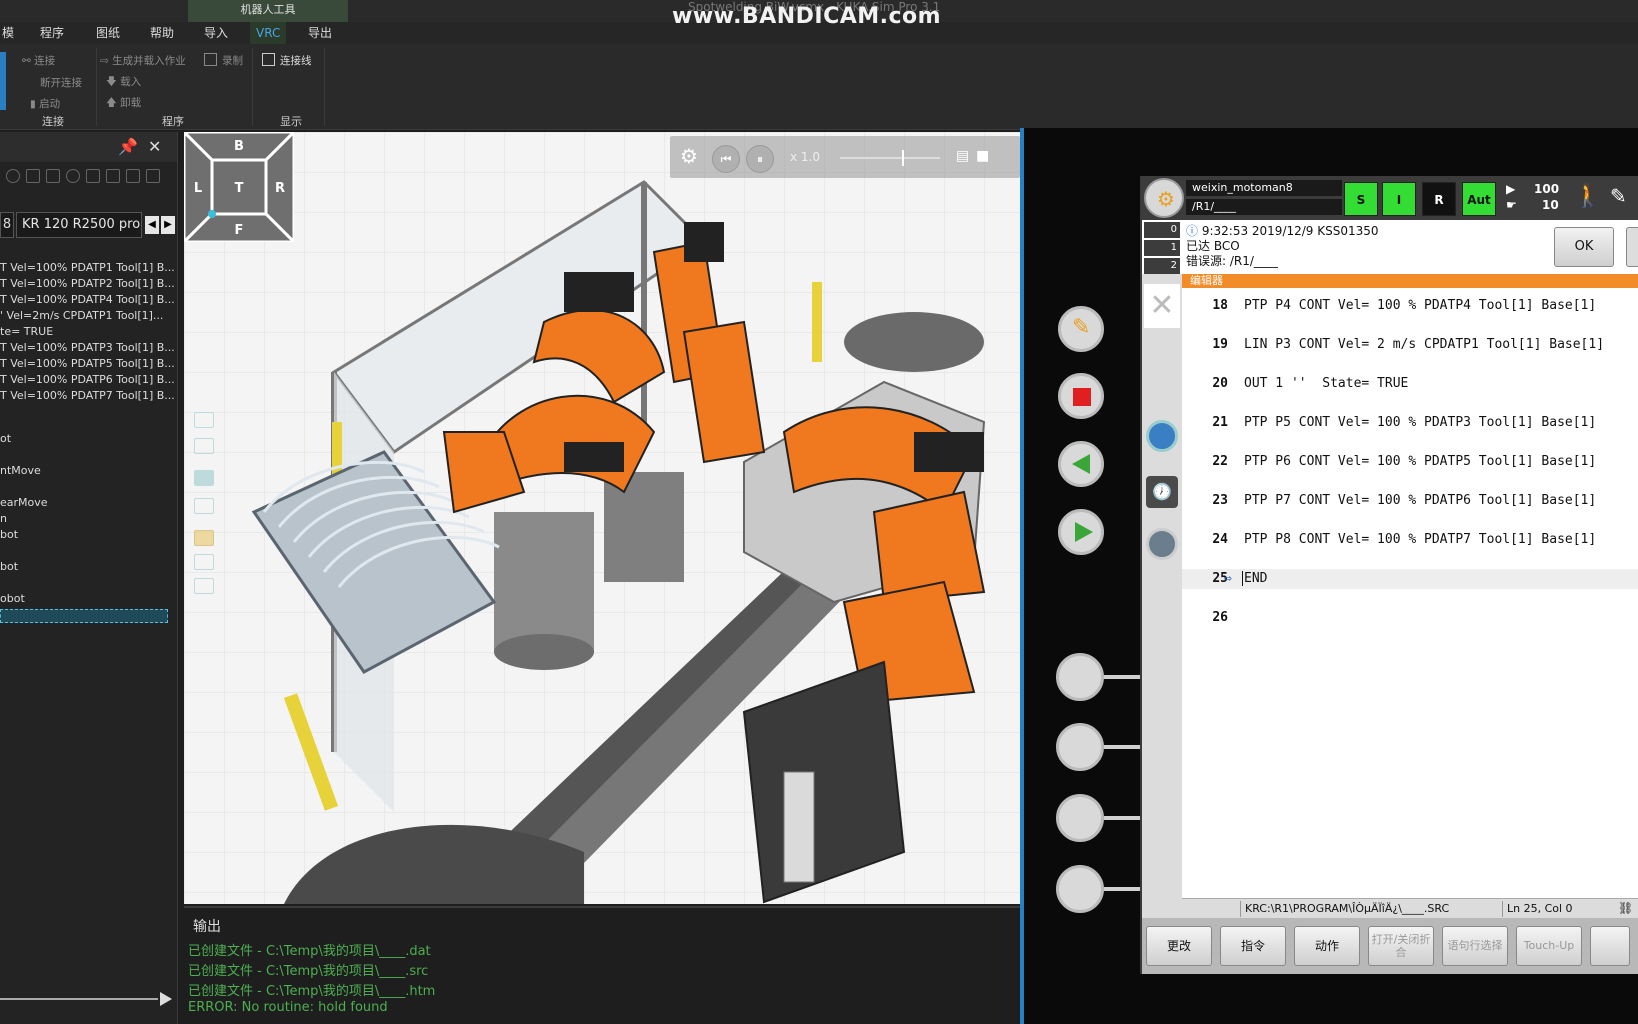 This screenshot has width=1638, height=1024. Describe the element at coordinates (84, 616) in the screenshot. I see `selected-row` at that location.